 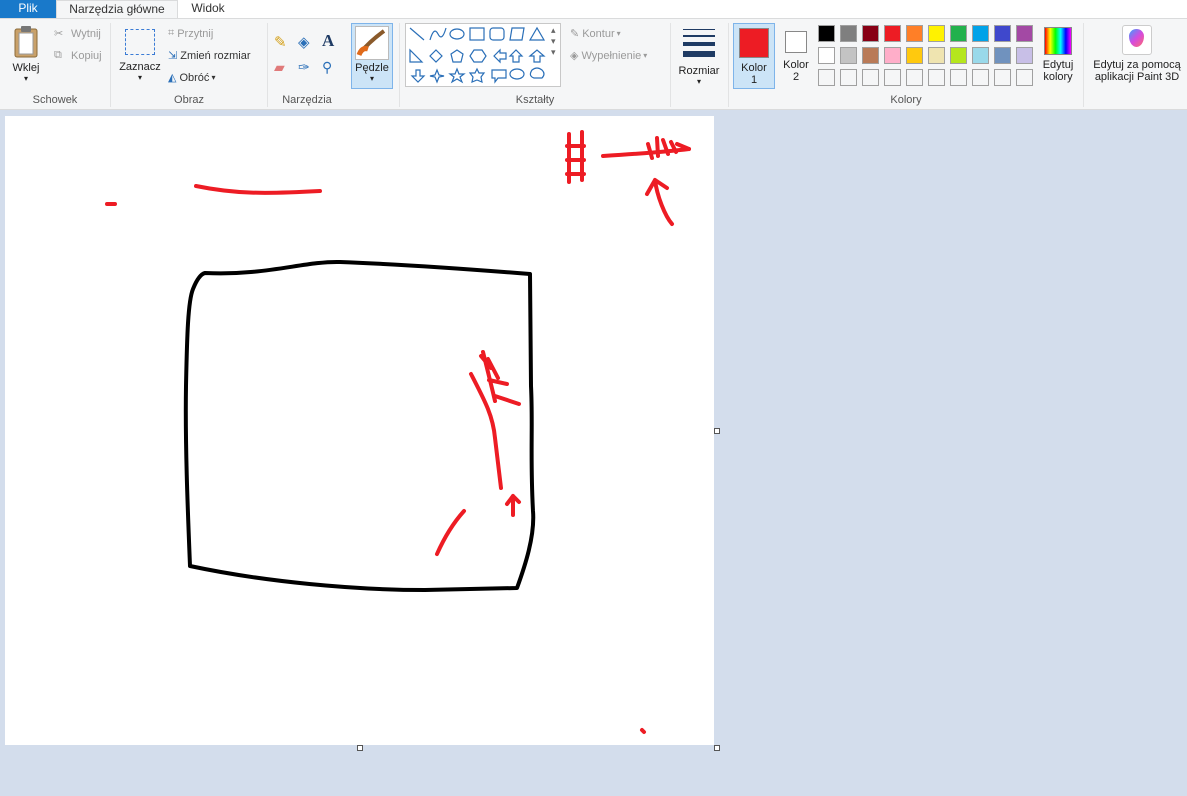 What do you see at coordinates (1137, 77) in the screenshot?
I see `paint3d-line2: aplikacji Paint 3D` at bounding box center [1137, 77].